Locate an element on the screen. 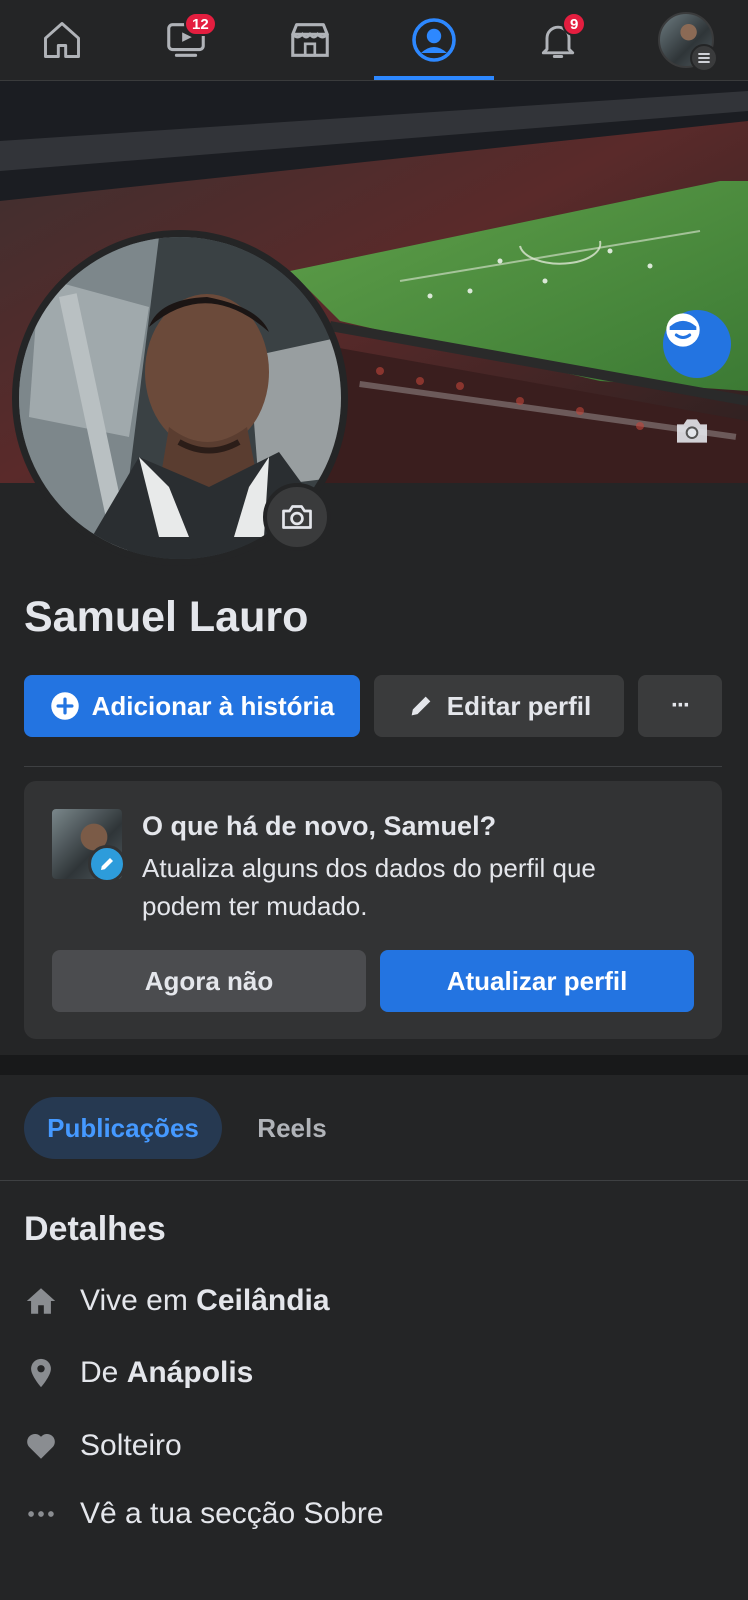  nav-marketplace is located at coordinates (310, 40).